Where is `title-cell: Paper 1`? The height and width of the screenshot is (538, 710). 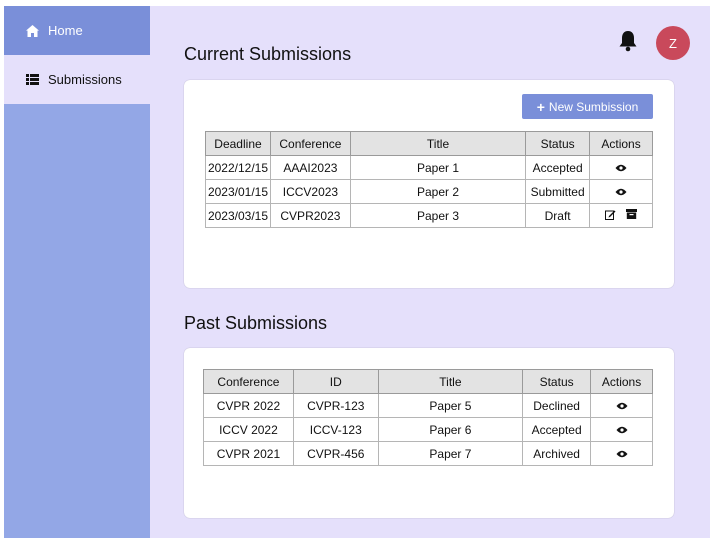
title-cell: Paper 1 is located at coordinates (438, 167).